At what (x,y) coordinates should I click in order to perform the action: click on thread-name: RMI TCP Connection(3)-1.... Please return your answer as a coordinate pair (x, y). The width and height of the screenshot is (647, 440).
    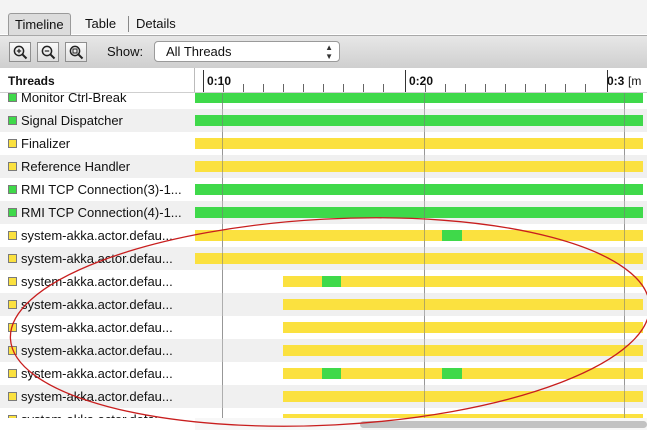
    Looking at the image, I should click on (101, 189).